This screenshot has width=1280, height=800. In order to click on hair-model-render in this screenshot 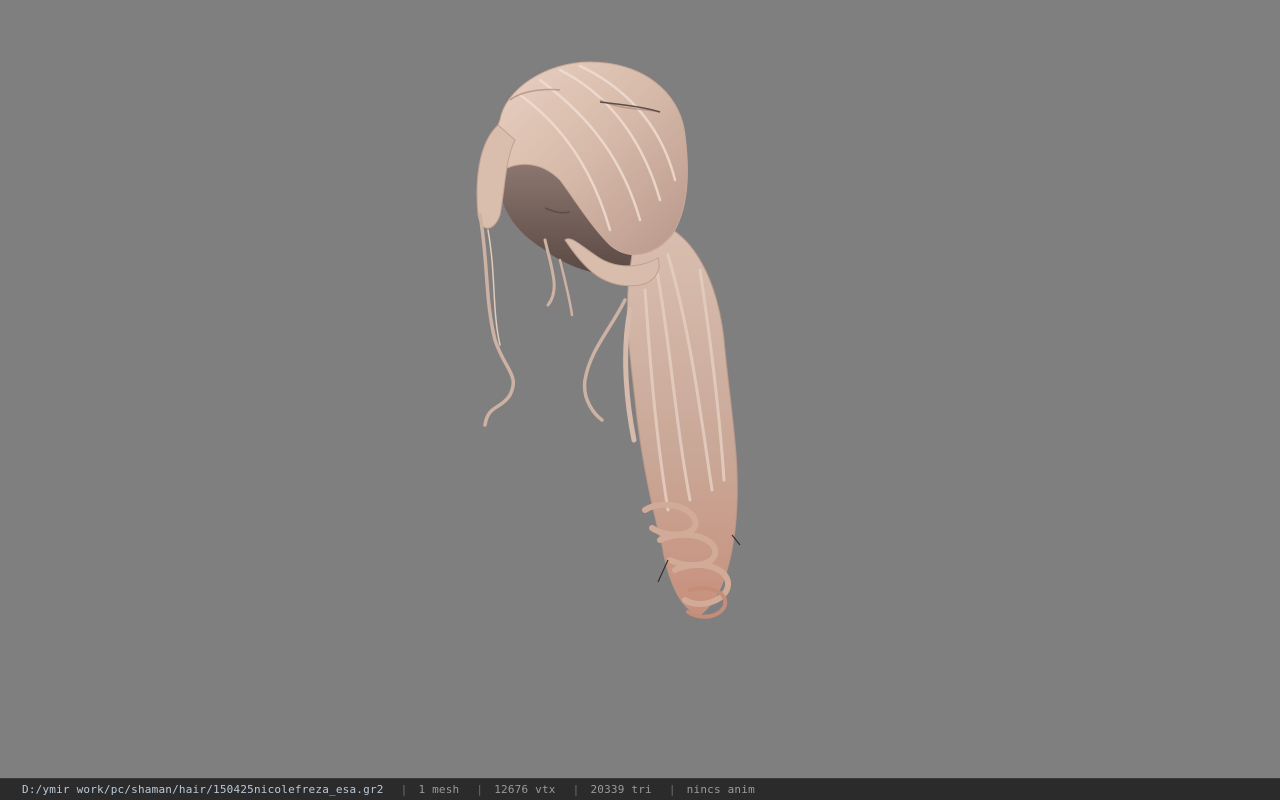, I will do `click(608, 340)`.